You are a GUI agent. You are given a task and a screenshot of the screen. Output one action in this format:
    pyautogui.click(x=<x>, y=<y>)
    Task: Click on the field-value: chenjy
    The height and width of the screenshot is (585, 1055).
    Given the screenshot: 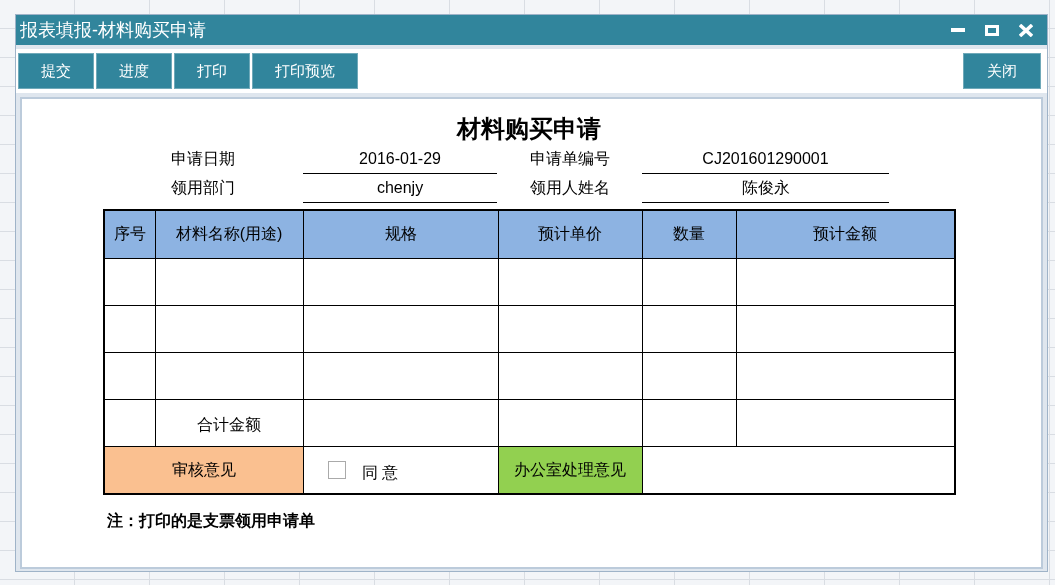 What is the action you would take?
    pyautogui.click(x=400, y=188)
    